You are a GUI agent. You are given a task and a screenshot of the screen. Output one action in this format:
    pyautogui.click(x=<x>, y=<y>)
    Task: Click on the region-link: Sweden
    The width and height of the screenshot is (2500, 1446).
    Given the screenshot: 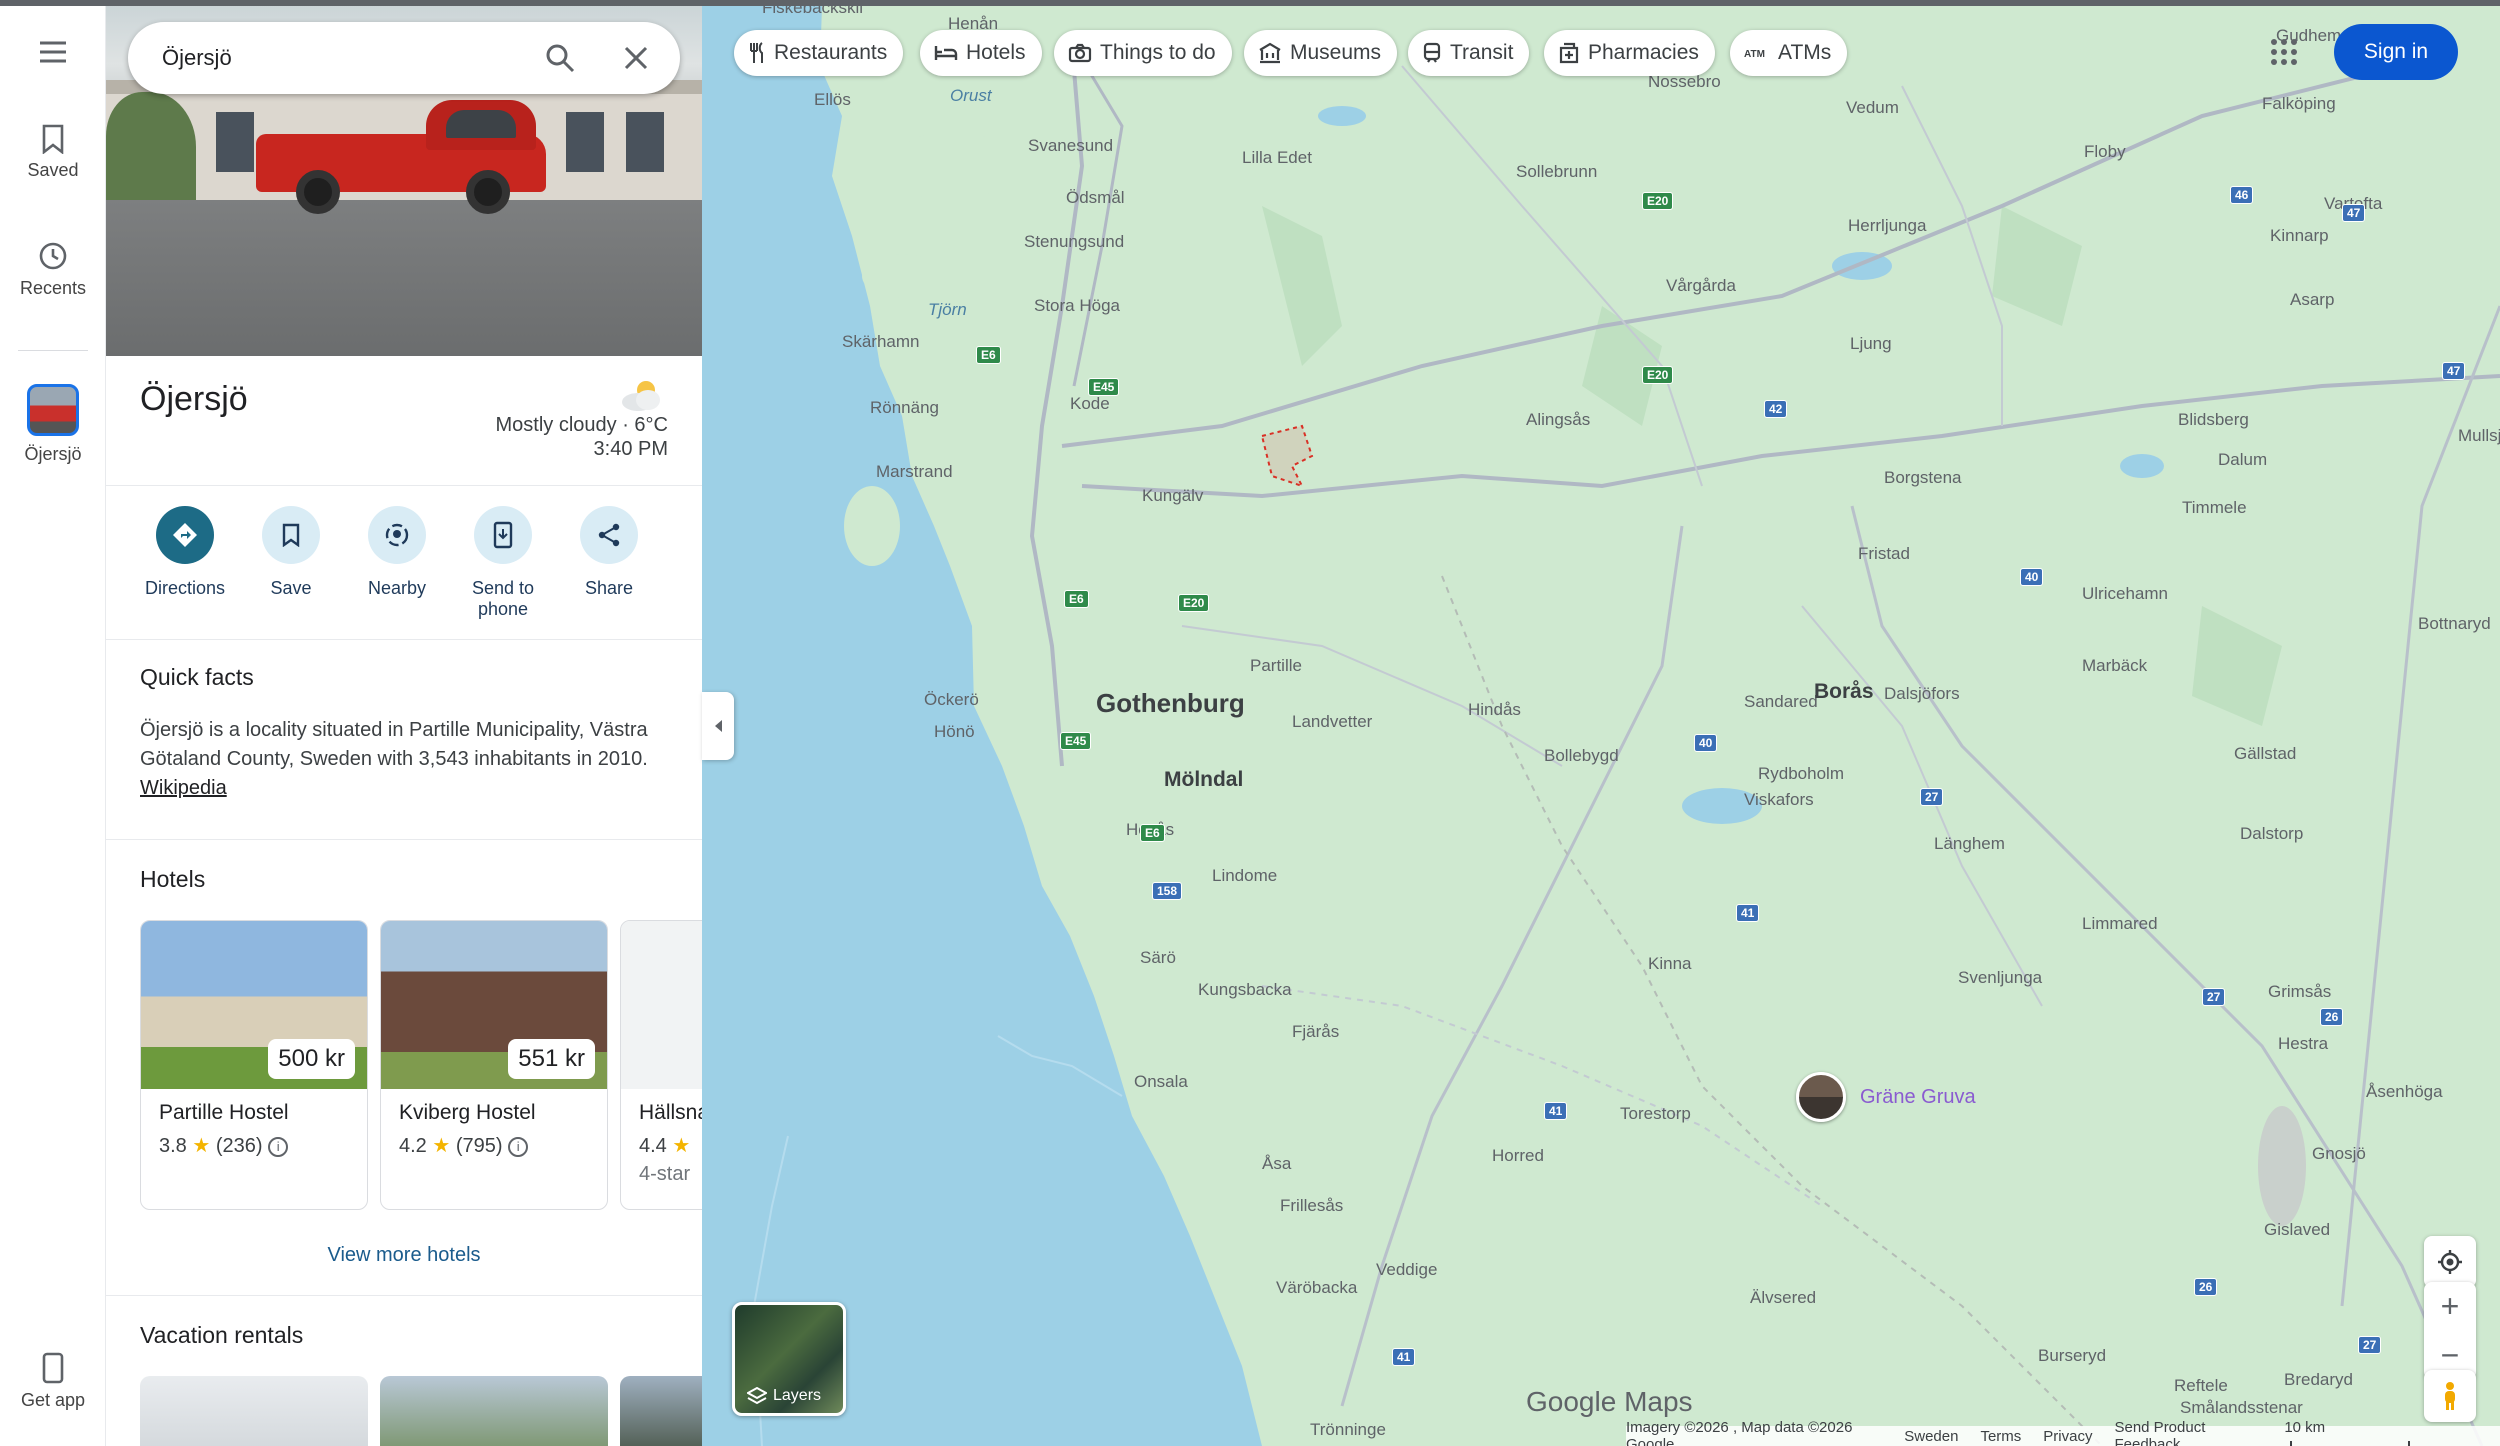 What is the action you would take?
    pyautogui.click(x=1931, y=1436)
    